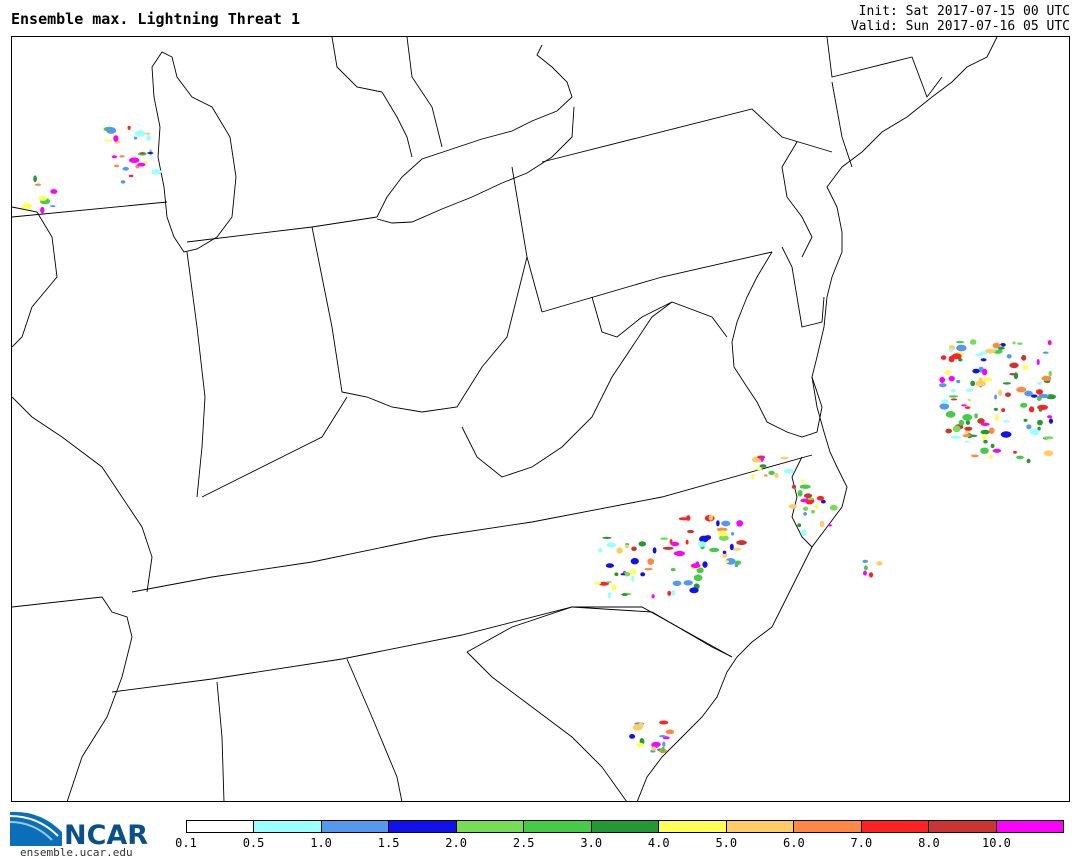 The height and width of the screenshot is (865, 1080). I want to click on new-england-borders, so click(884, 102).